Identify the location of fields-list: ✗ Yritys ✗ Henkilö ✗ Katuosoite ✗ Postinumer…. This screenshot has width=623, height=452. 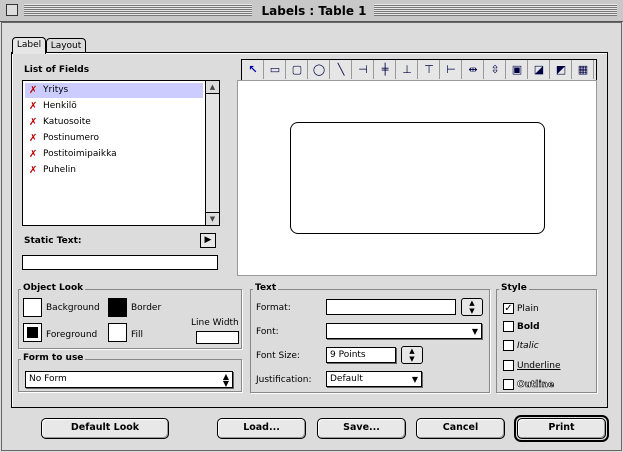
(121, 153).